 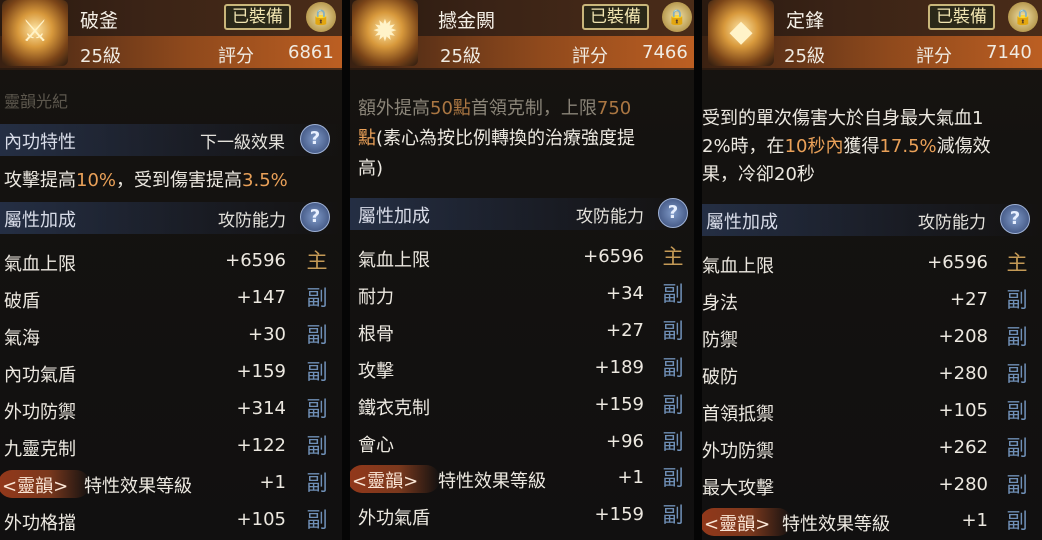 I want to click on stat-value: +96, so click(x=625, y=441).